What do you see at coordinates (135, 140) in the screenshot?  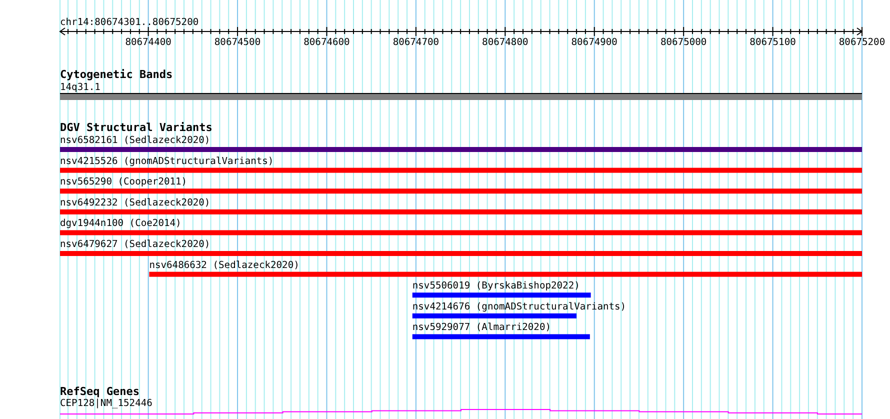 I see `variant-label: nsv6582161 (Sedlazeck2020)` at bounding box center [135, 140].